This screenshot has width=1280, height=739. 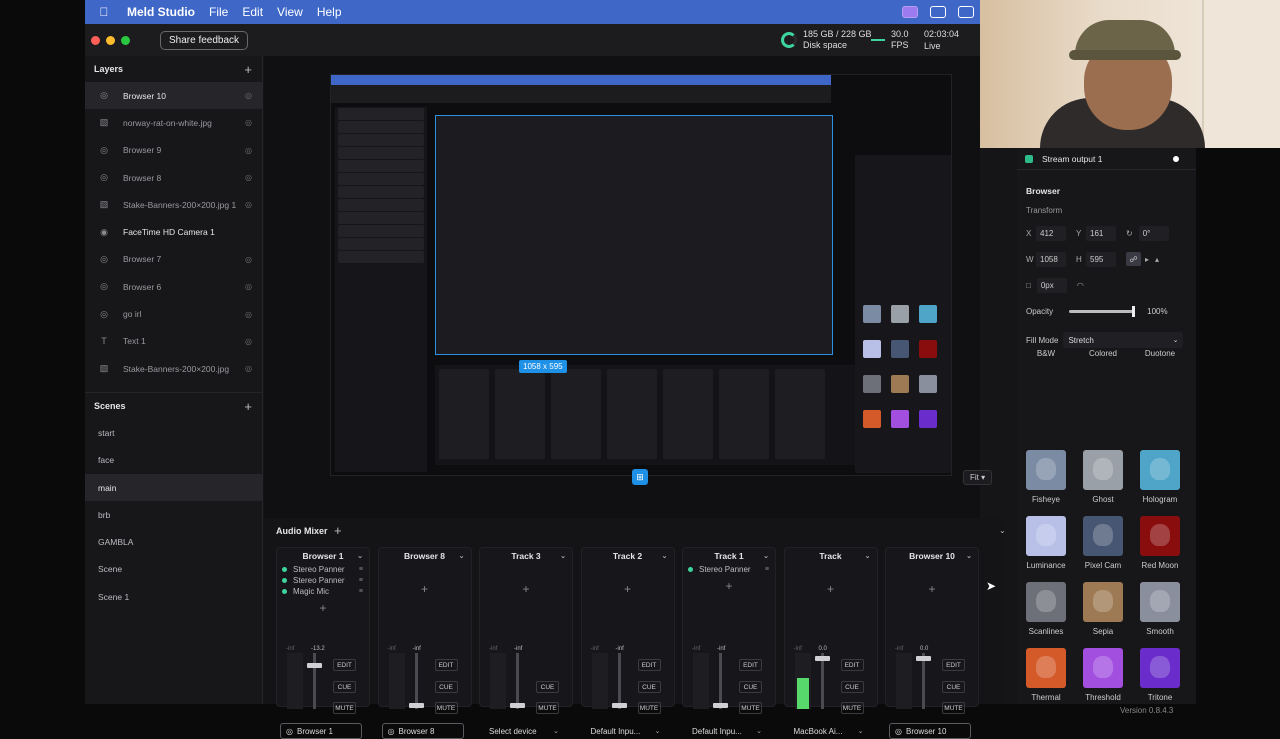 I want to click on effect-tile: Smooth, so click(x=1160, y=609).